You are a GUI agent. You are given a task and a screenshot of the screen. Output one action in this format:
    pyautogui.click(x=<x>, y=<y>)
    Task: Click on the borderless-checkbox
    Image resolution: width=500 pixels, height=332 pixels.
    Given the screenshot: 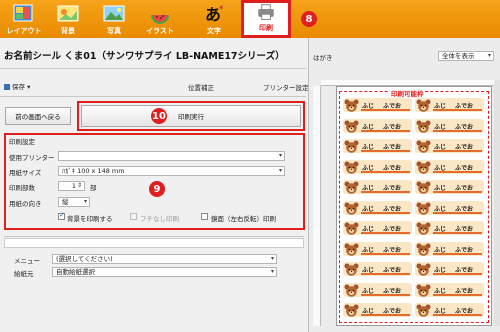 What is the action you would take?
    pyautogui.click(x=133, y=216)
    